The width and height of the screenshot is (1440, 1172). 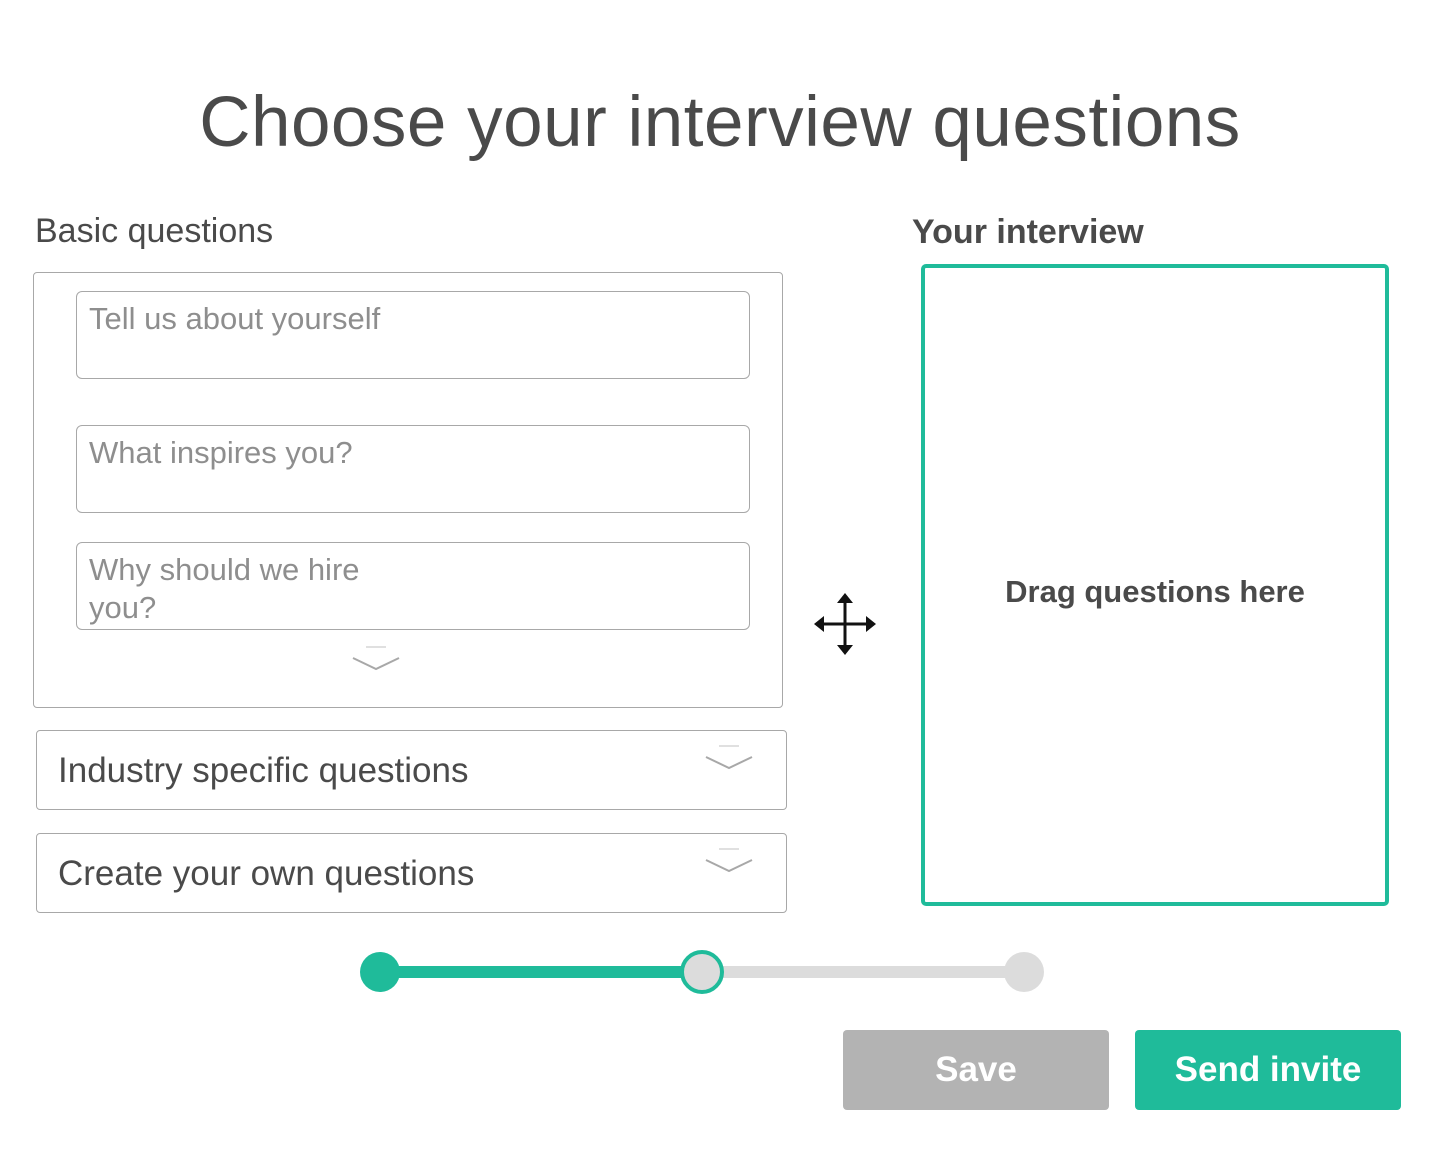 I want to click on basic-questions-heading: Basic questions, so click(x=154, y=231).